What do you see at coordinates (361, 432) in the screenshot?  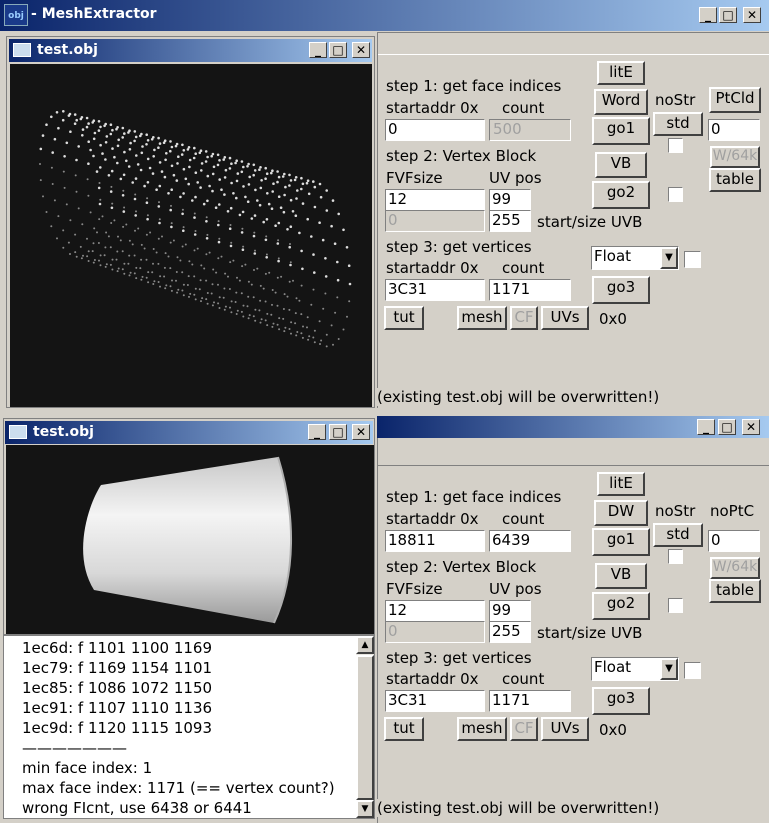 I see `bottom-viewer-close-button: ✕` at bounding box center [361, 432].